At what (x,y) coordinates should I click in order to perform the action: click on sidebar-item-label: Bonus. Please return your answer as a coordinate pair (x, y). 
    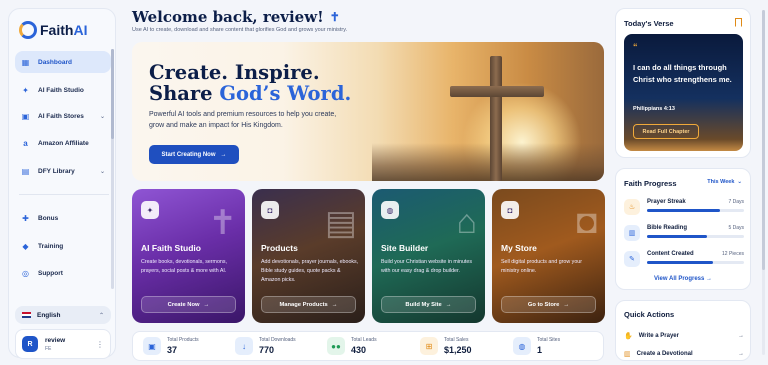
    Looking at the image, I should click on (48, 218).